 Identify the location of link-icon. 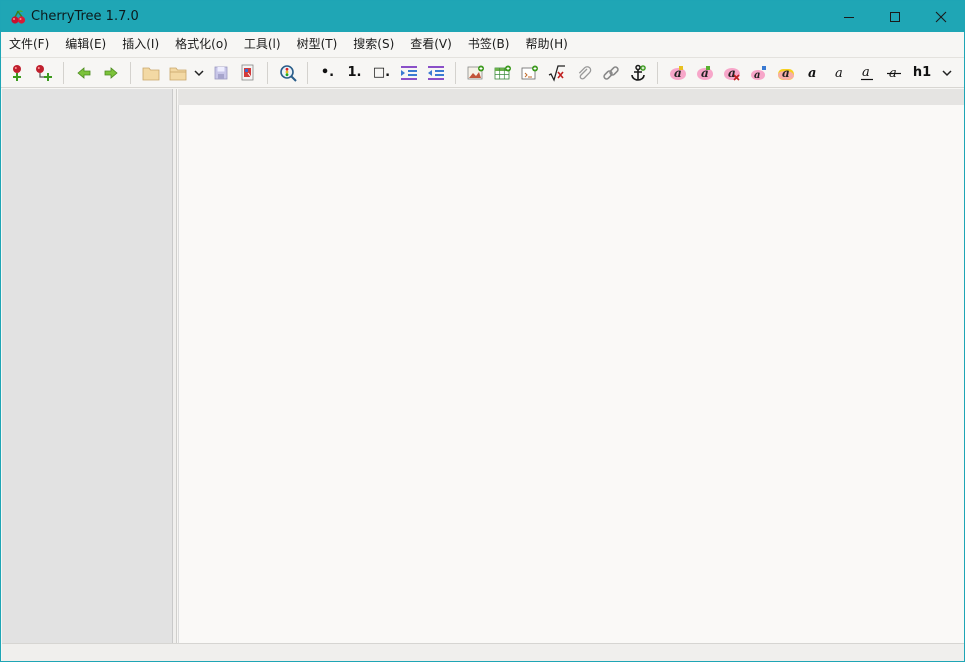
(610, 72).